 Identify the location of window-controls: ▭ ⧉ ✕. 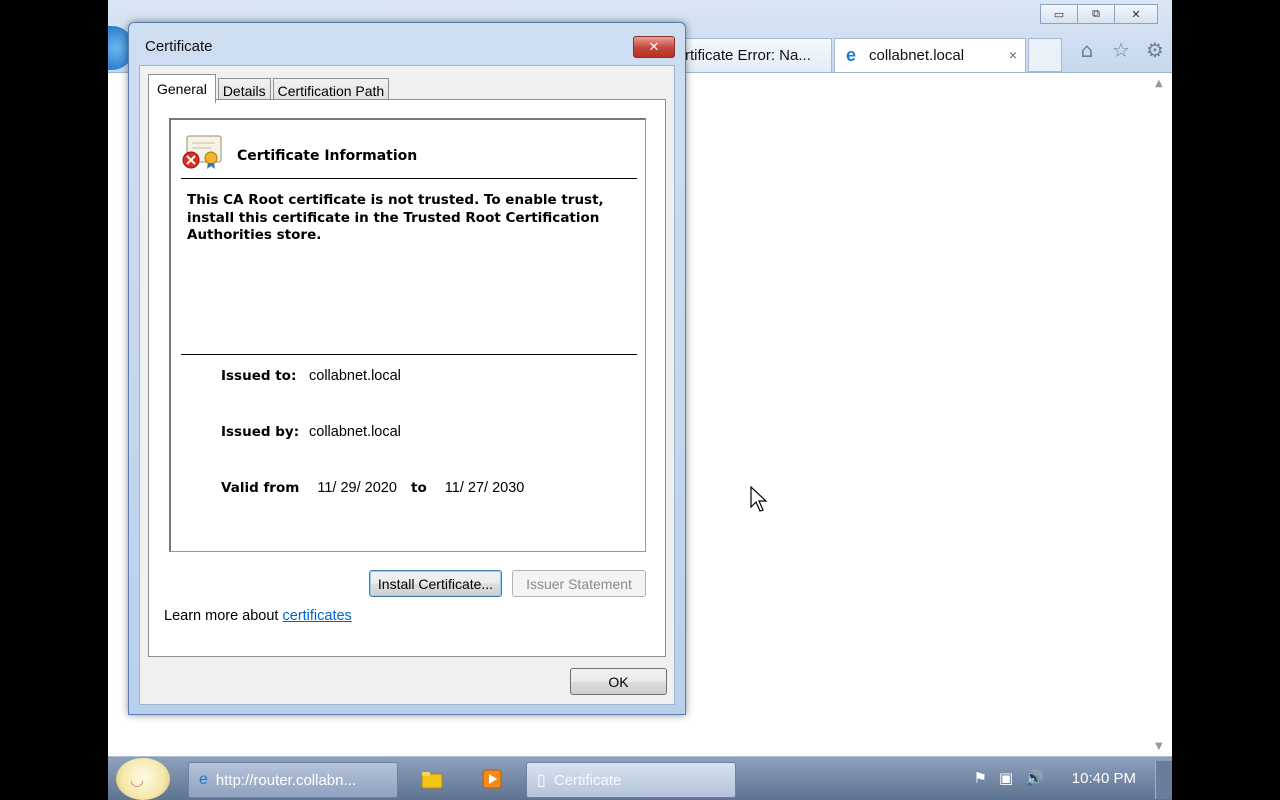
(1099, 14).